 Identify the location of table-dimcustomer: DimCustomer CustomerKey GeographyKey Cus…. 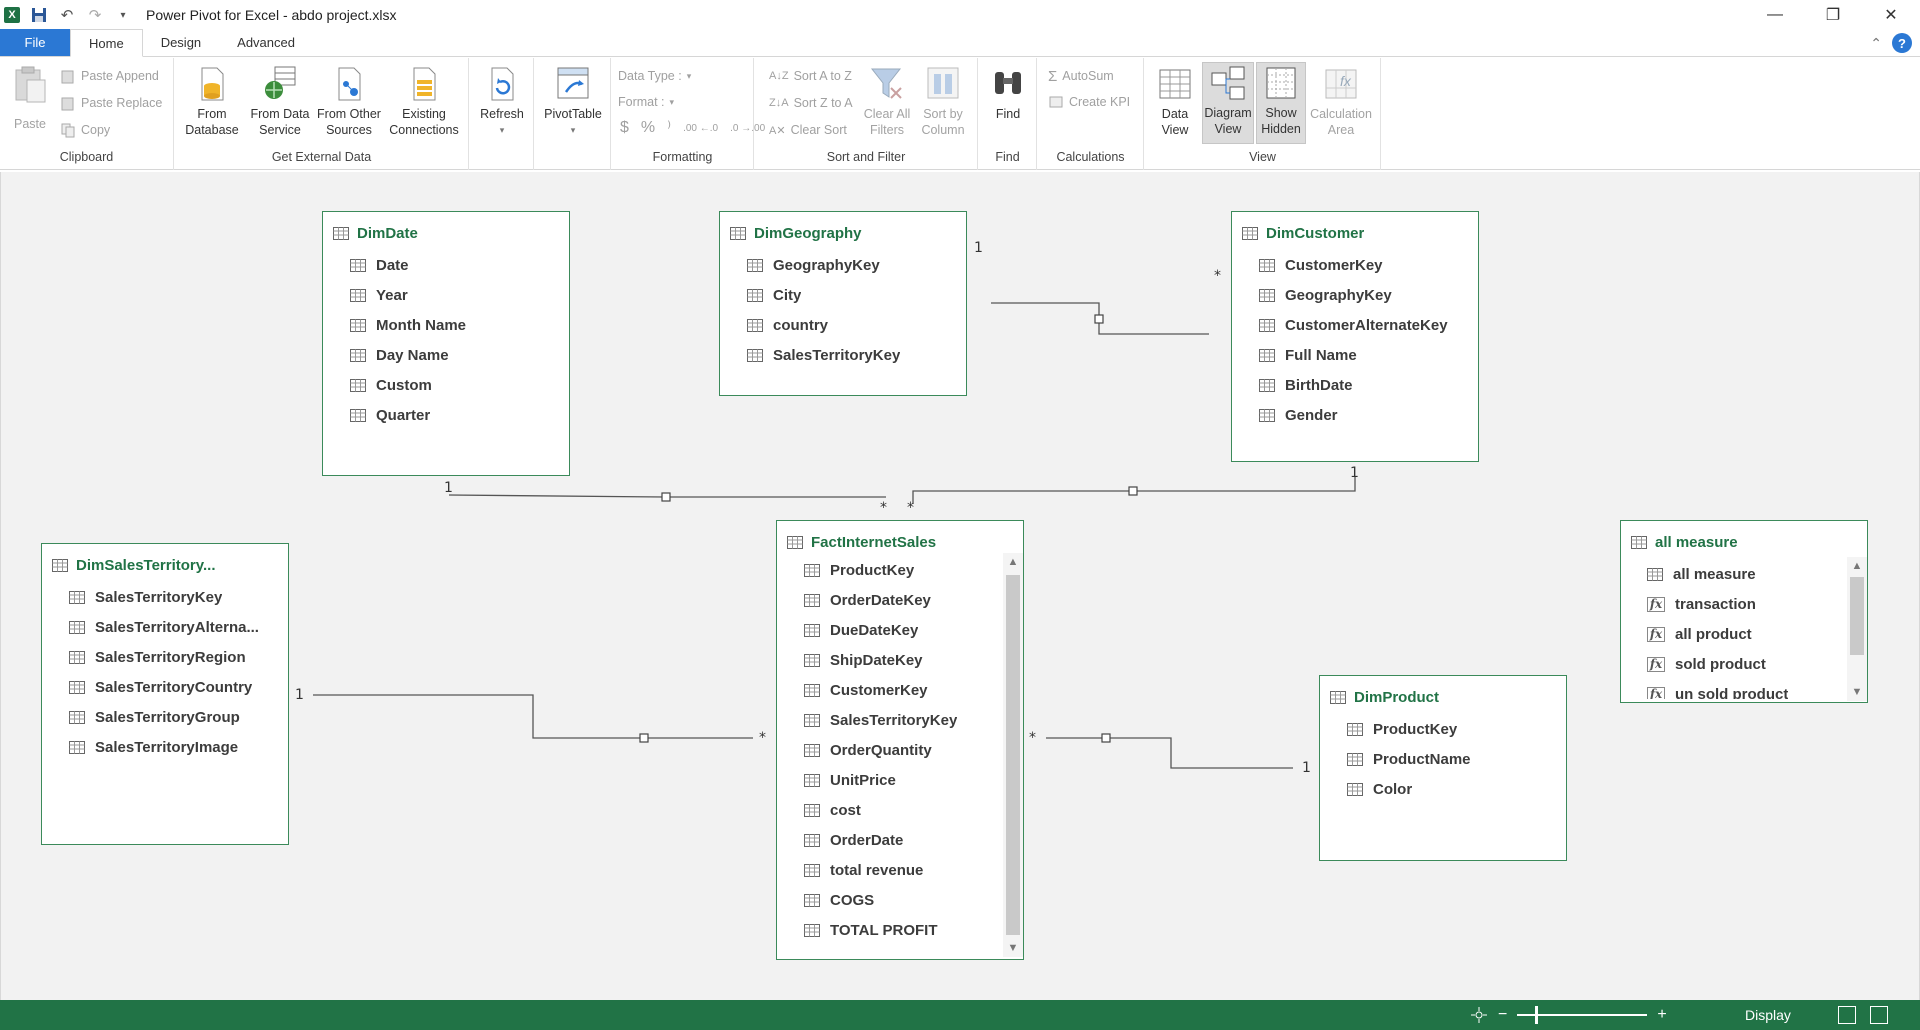
(1355, 336).